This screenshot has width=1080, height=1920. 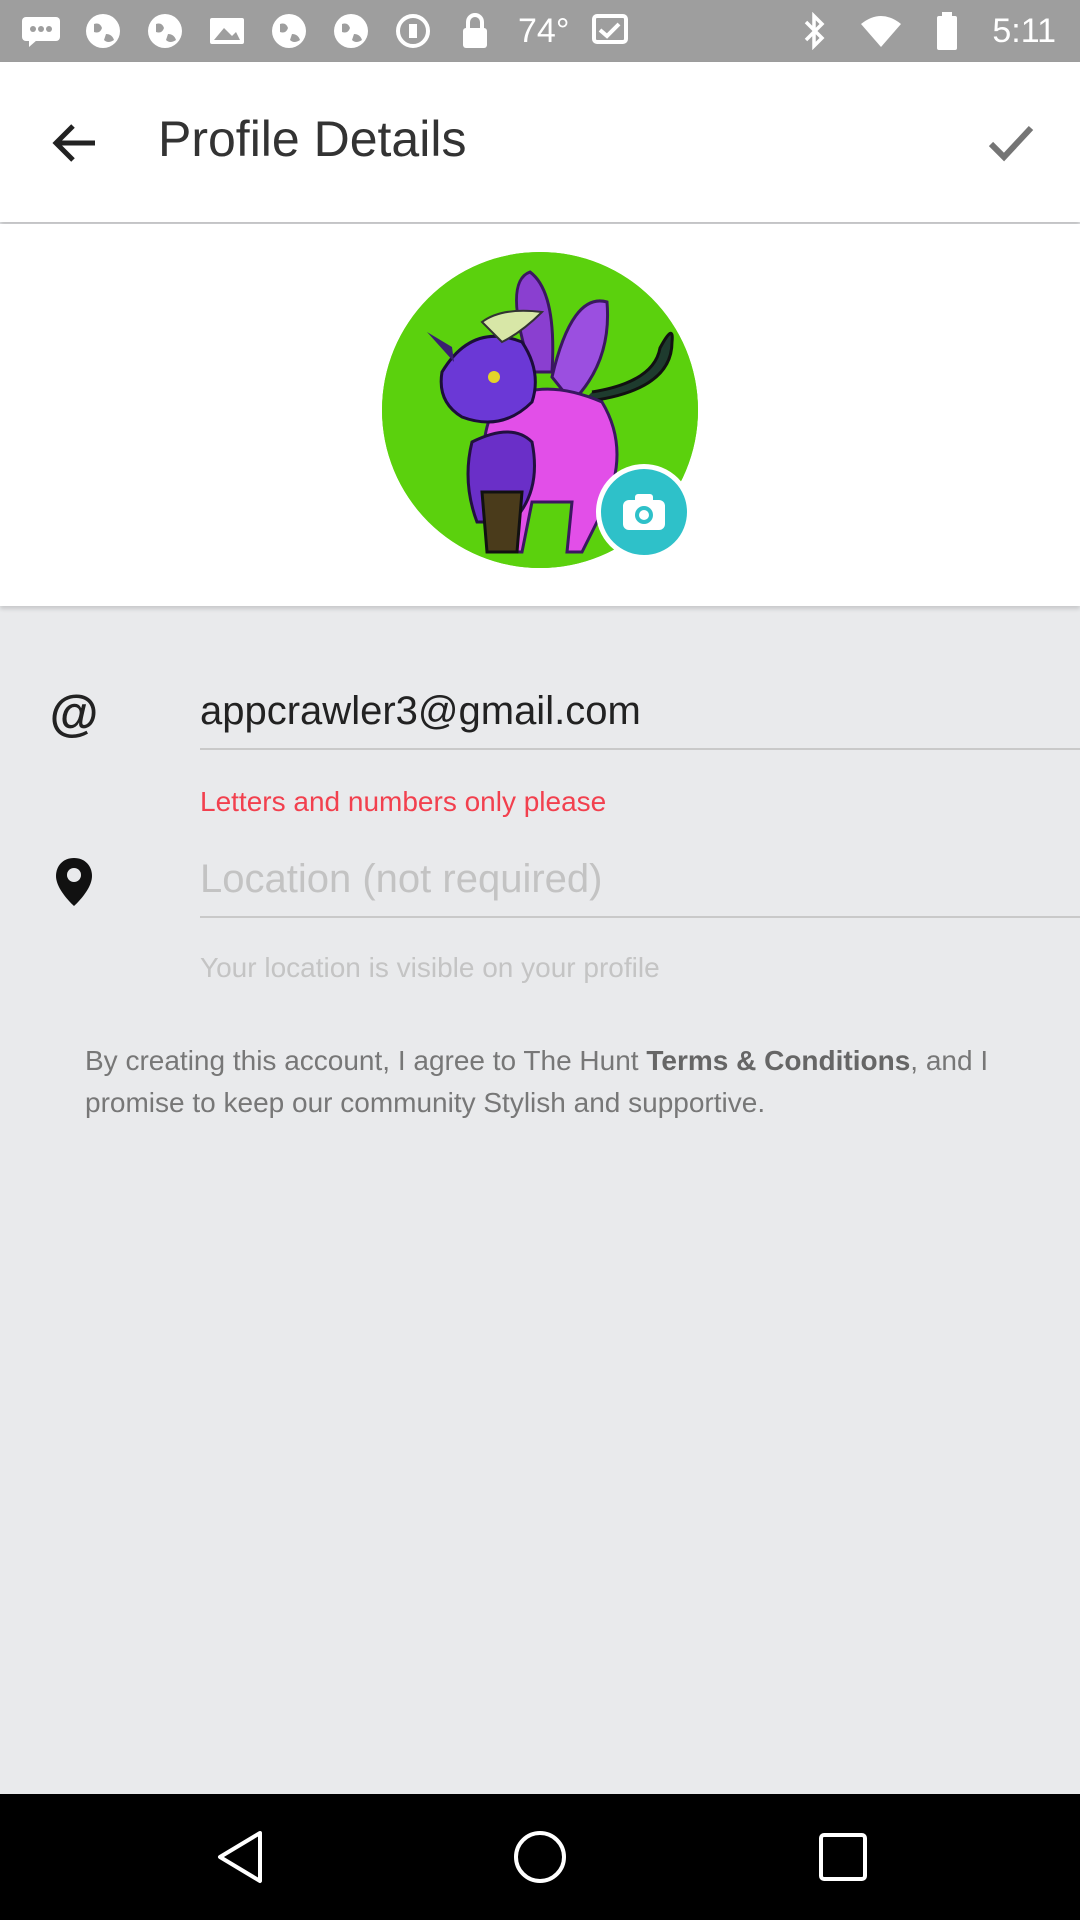 I want to click on camera-icon, so click(x=644, y=512).